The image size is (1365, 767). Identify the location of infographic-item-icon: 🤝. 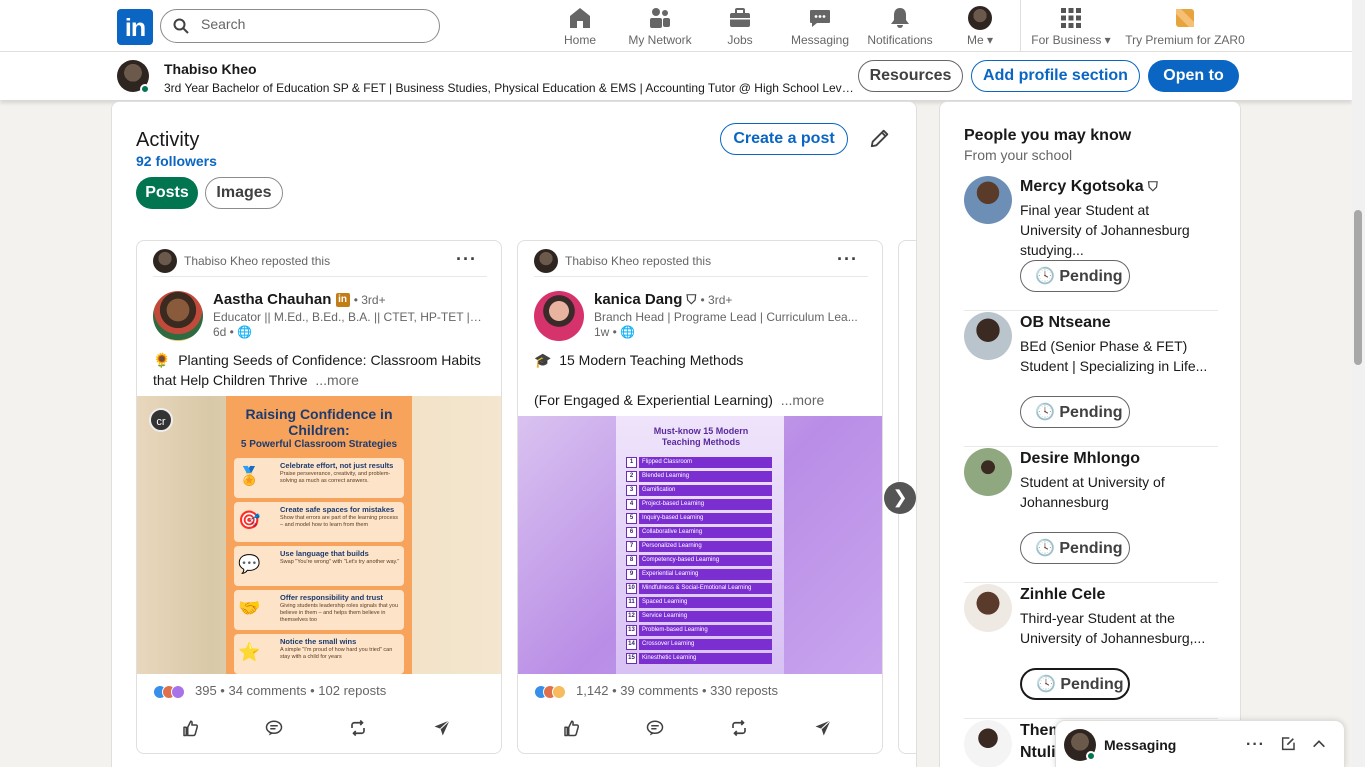
(249, 608).